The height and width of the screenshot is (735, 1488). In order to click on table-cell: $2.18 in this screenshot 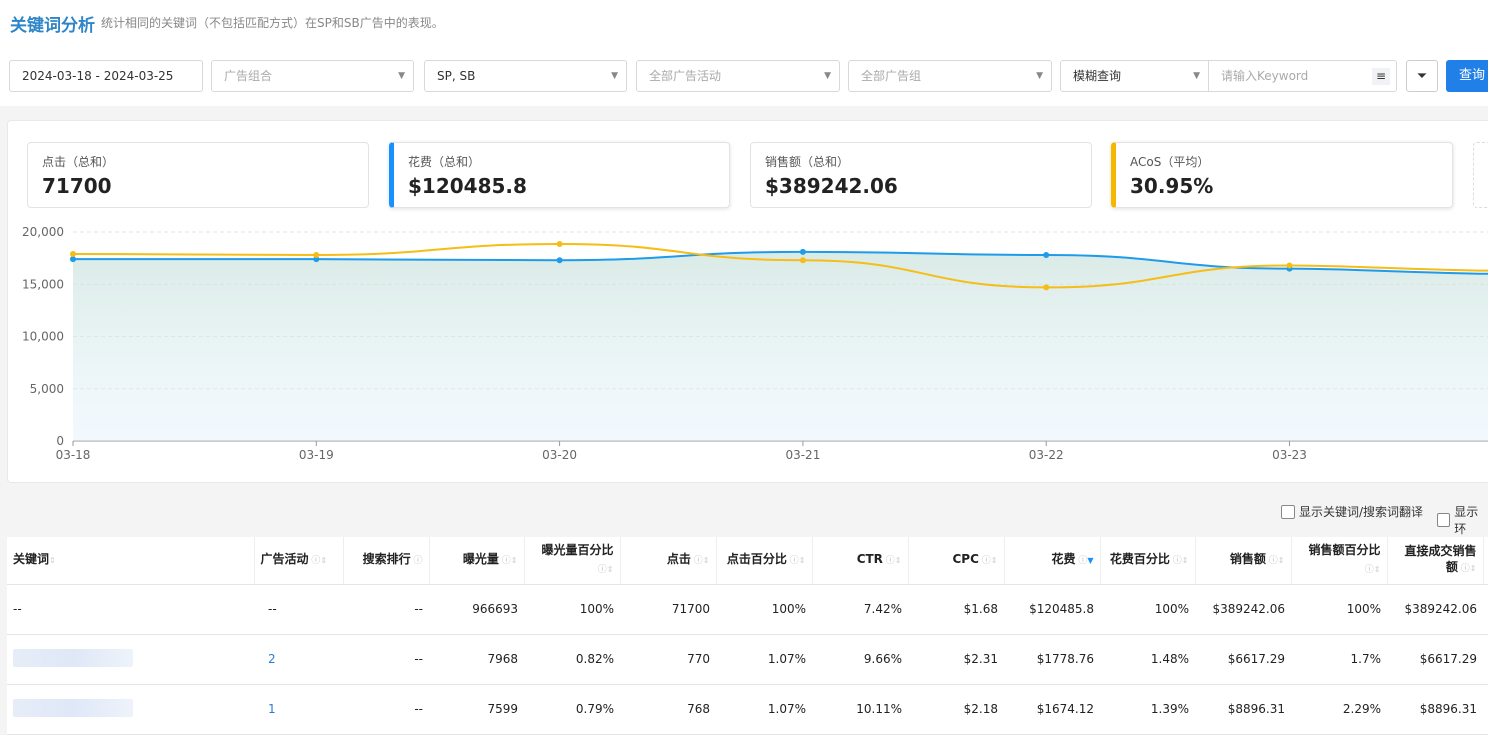, I will do `click(956, 709)`.